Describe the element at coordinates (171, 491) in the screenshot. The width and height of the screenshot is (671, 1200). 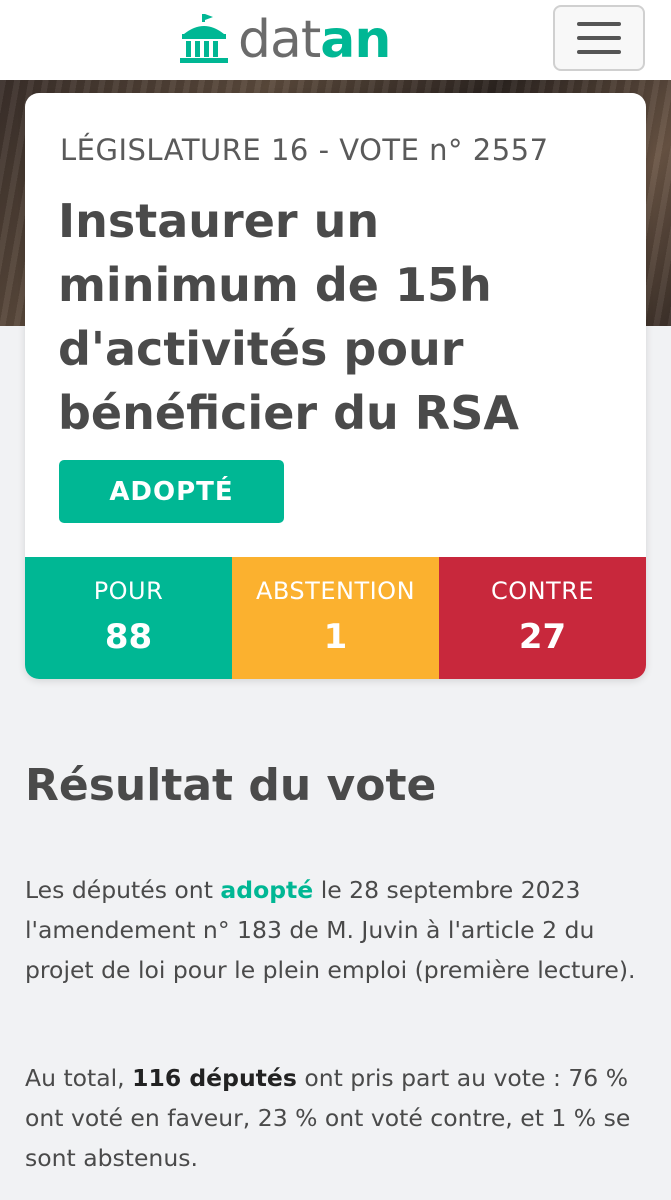
I see `vote-status-badge: ADOPTÉ` at that location.